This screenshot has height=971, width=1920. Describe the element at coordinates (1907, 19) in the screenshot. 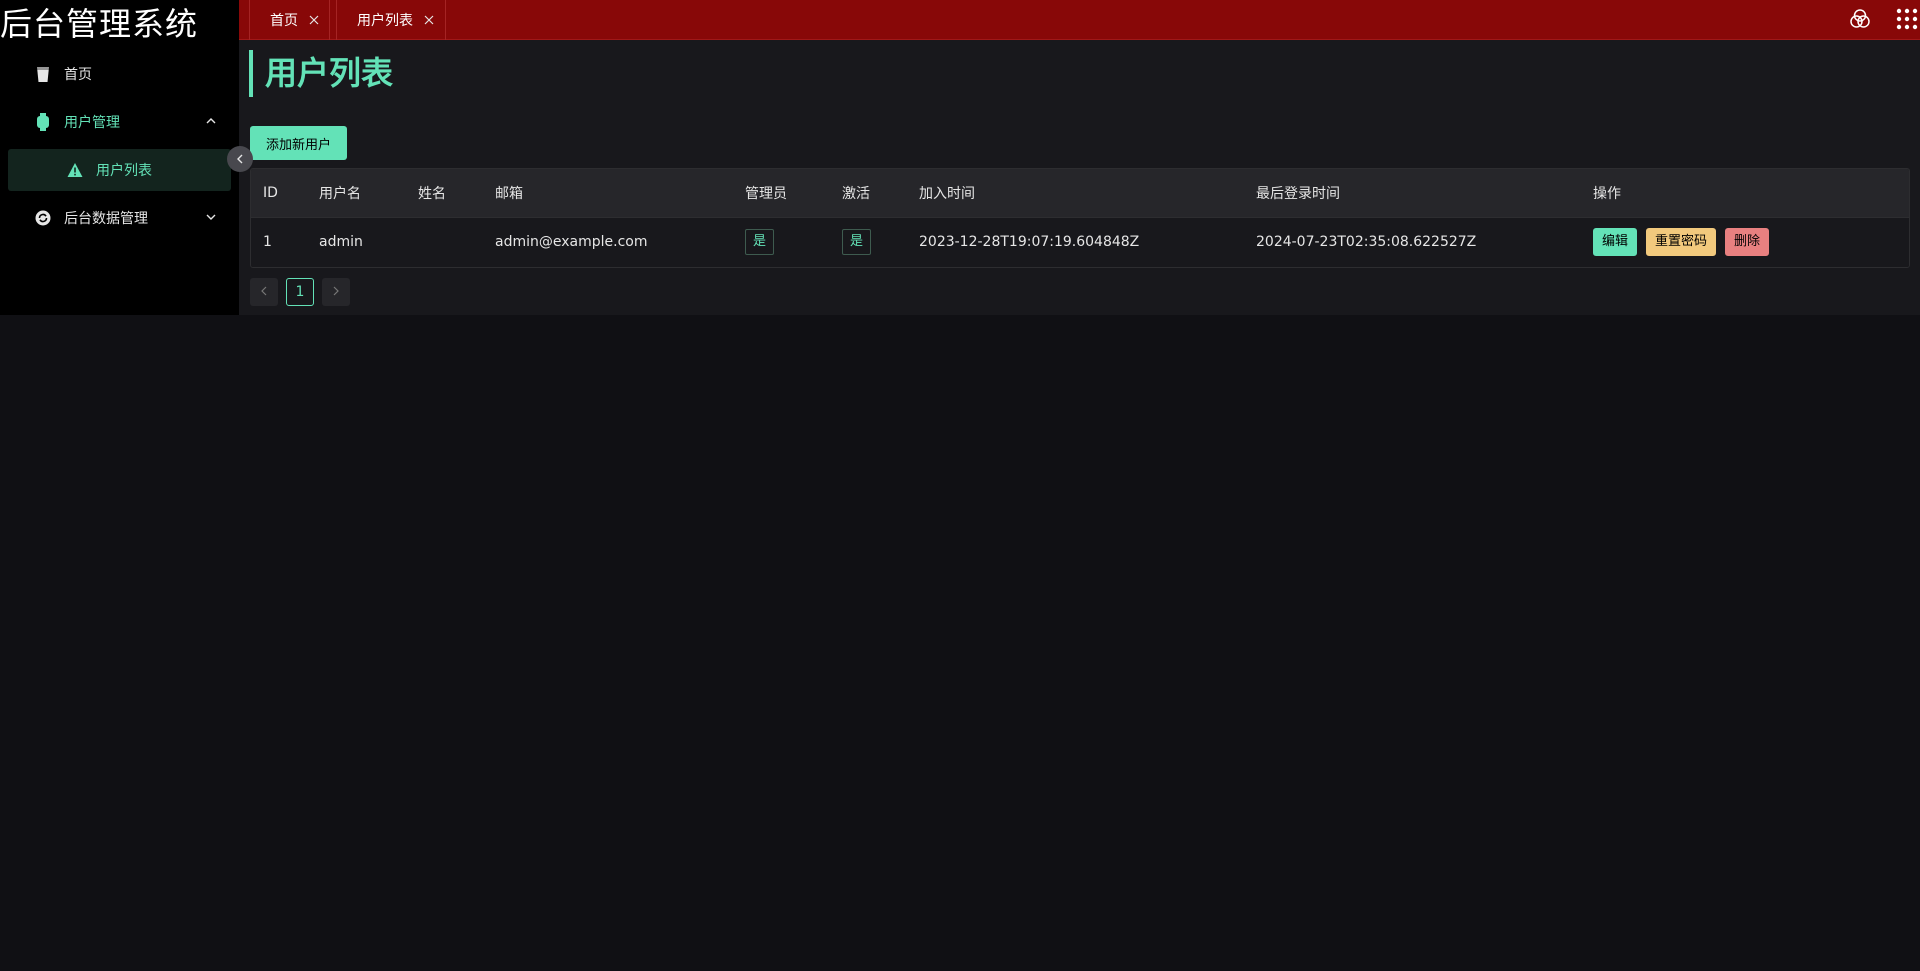

I see `apps-grid-icon` at that location.